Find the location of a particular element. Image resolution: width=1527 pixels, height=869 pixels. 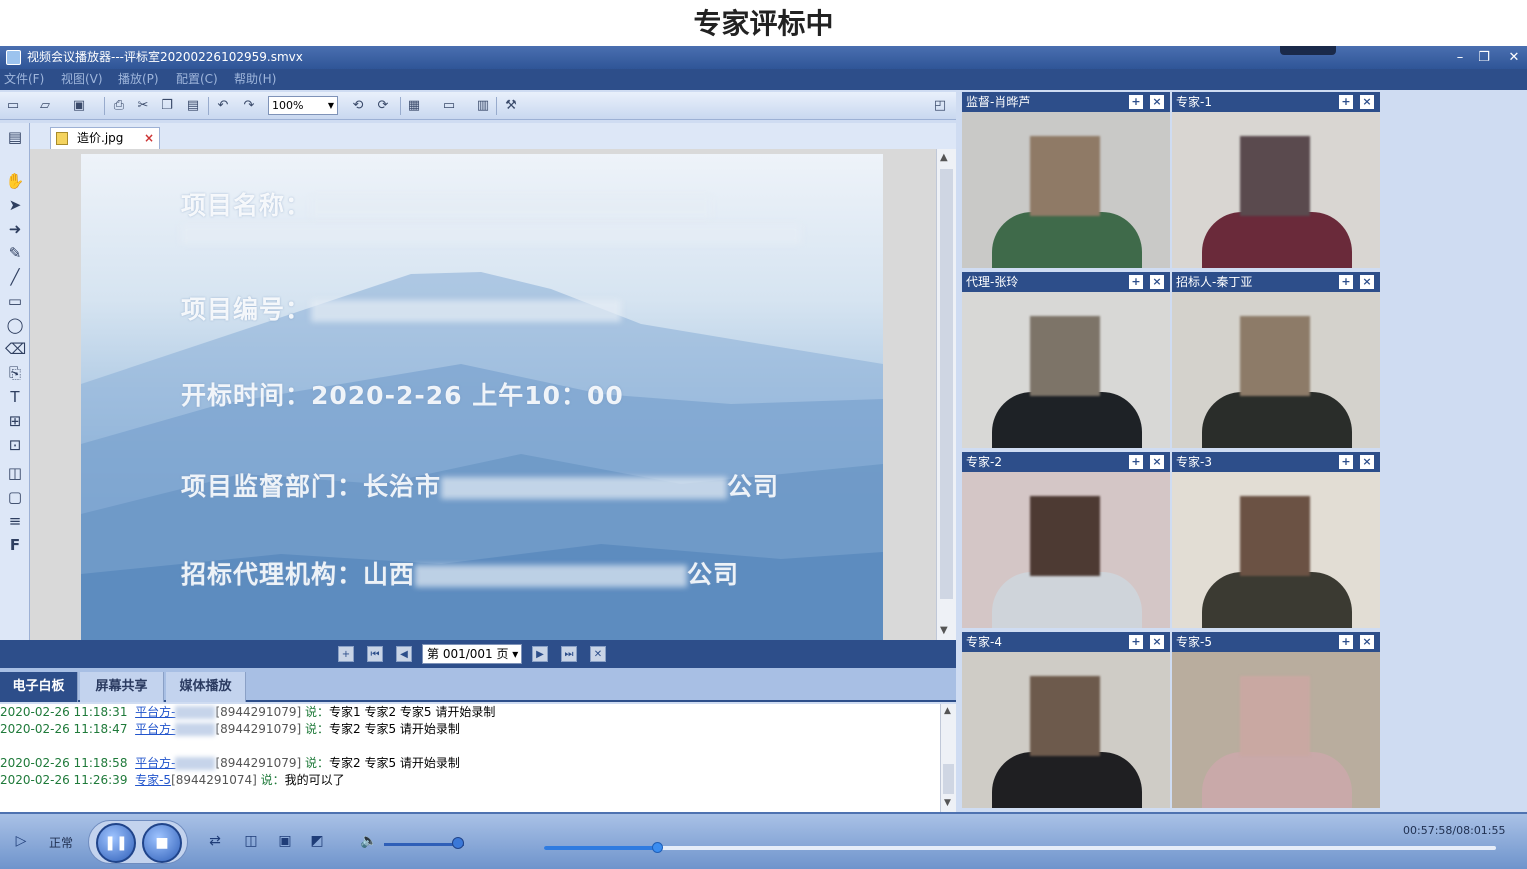

image-icon: ⊡ is located at coordinates (15, 445).